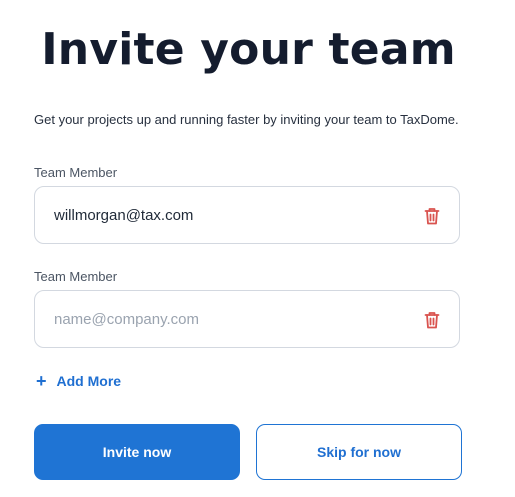 The width and height of the screenshot is (515, 497). What do you see at coordinates (248, 49) in the screenshot?
I see `page-title: Invite your team` at bounding box center [248, 49].